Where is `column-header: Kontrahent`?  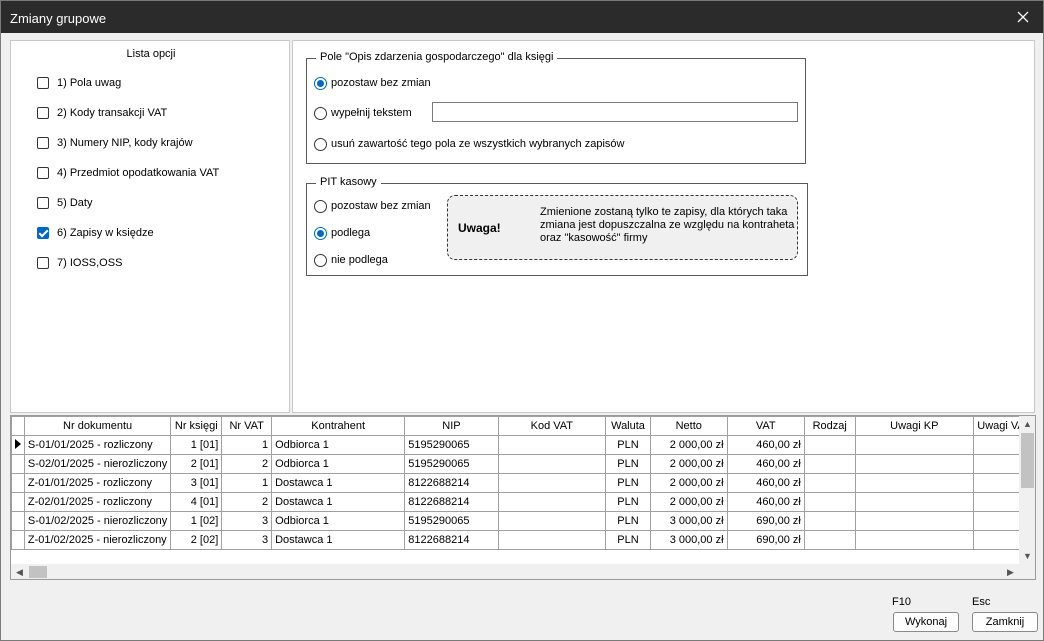
column-header: Kontrahent is located at coordinates (338, 426).